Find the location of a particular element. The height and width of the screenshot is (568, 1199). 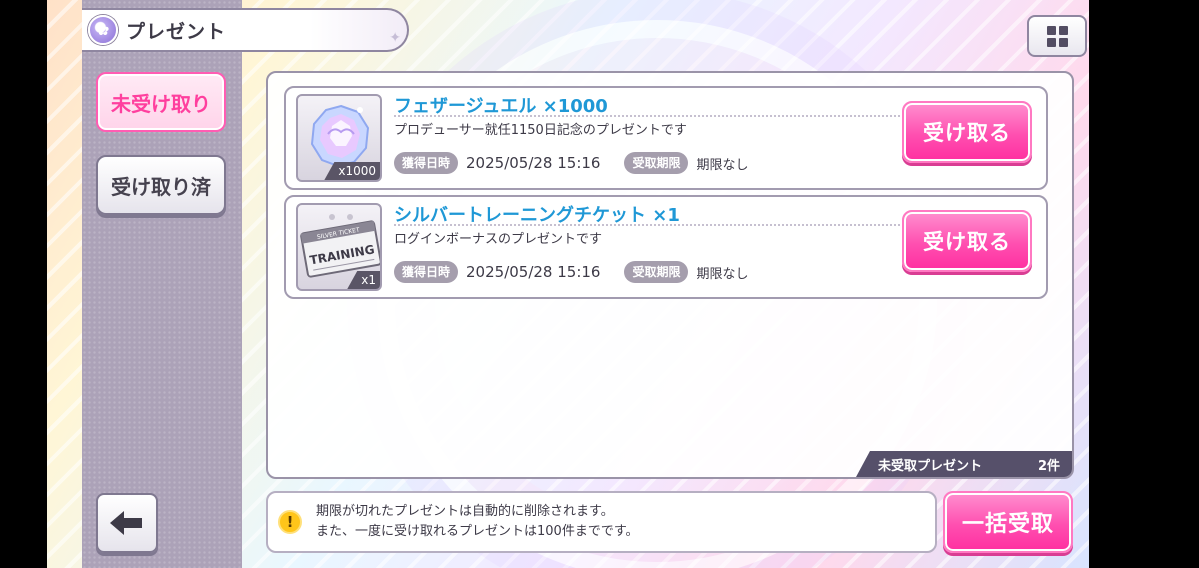

unreceived-count-label: 未受取プレゼント is located at coordinates (930, 466).